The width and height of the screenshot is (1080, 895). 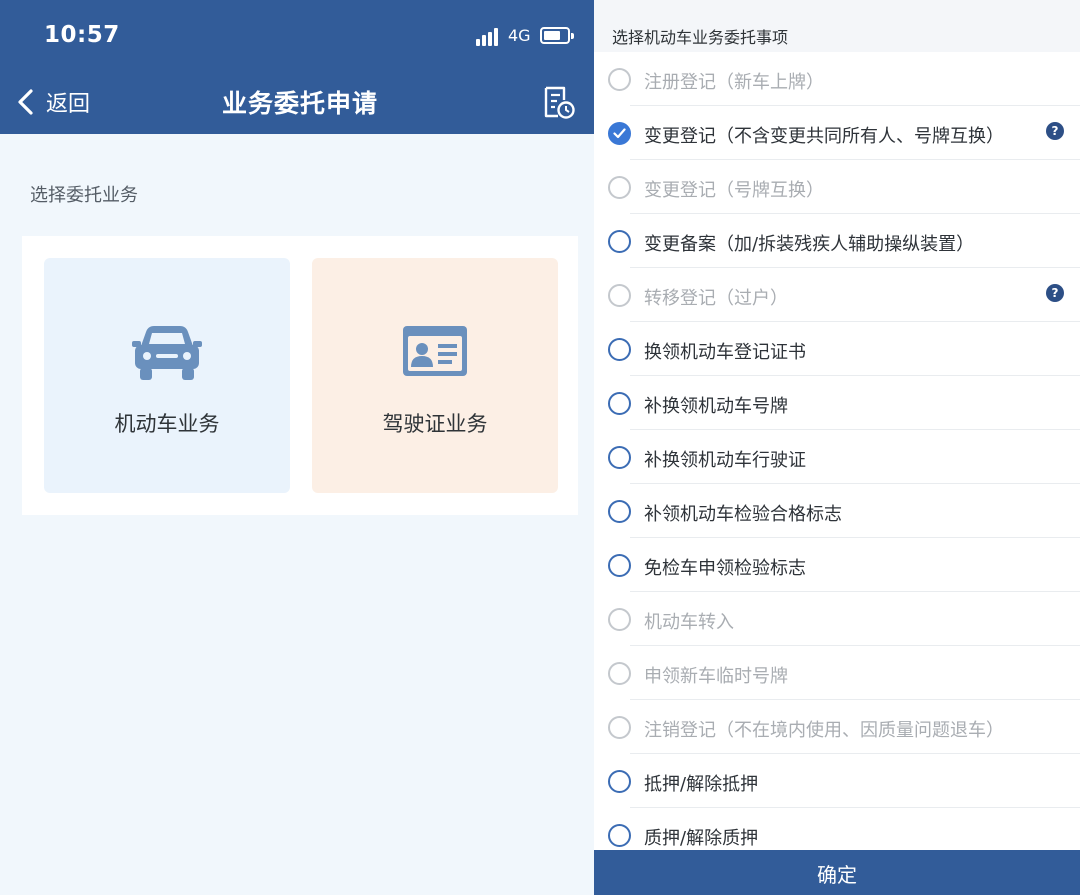 I want to click on sheet-title: 选择机动车业务委托事项, so click(x=700, y=37).